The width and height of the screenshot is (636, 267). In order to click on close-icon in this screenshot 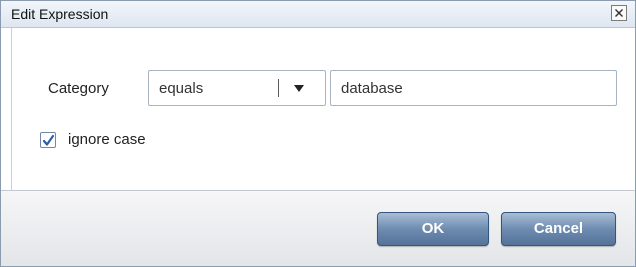, I will do `click(619, 13)`.